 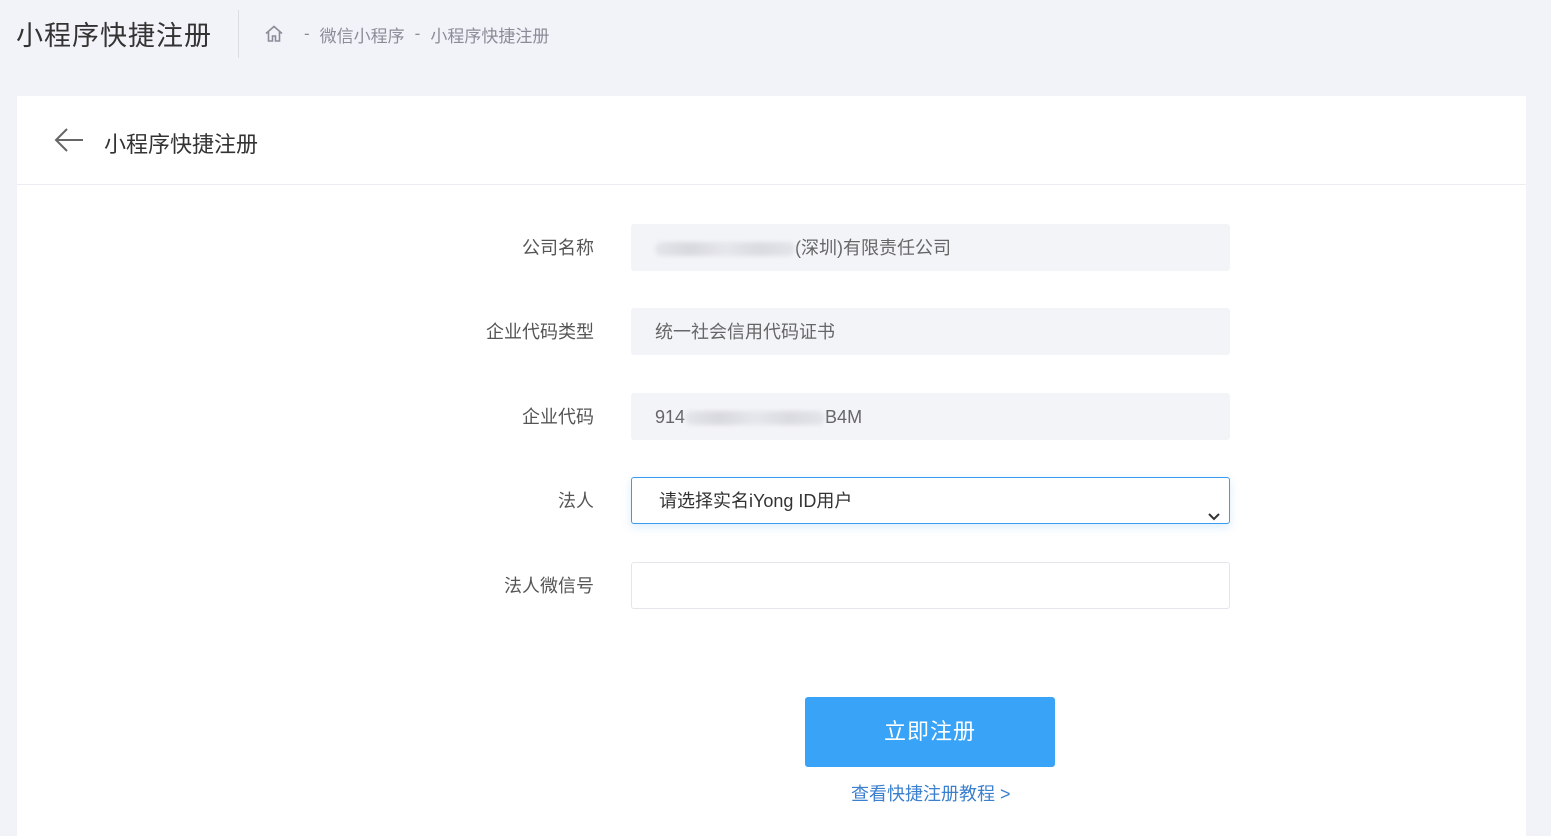 What do you see at coordinates (930, 331) in the screenshot?
I see `code-type-field: 统一社会信用代码证书` at bounding box center [930, 331].